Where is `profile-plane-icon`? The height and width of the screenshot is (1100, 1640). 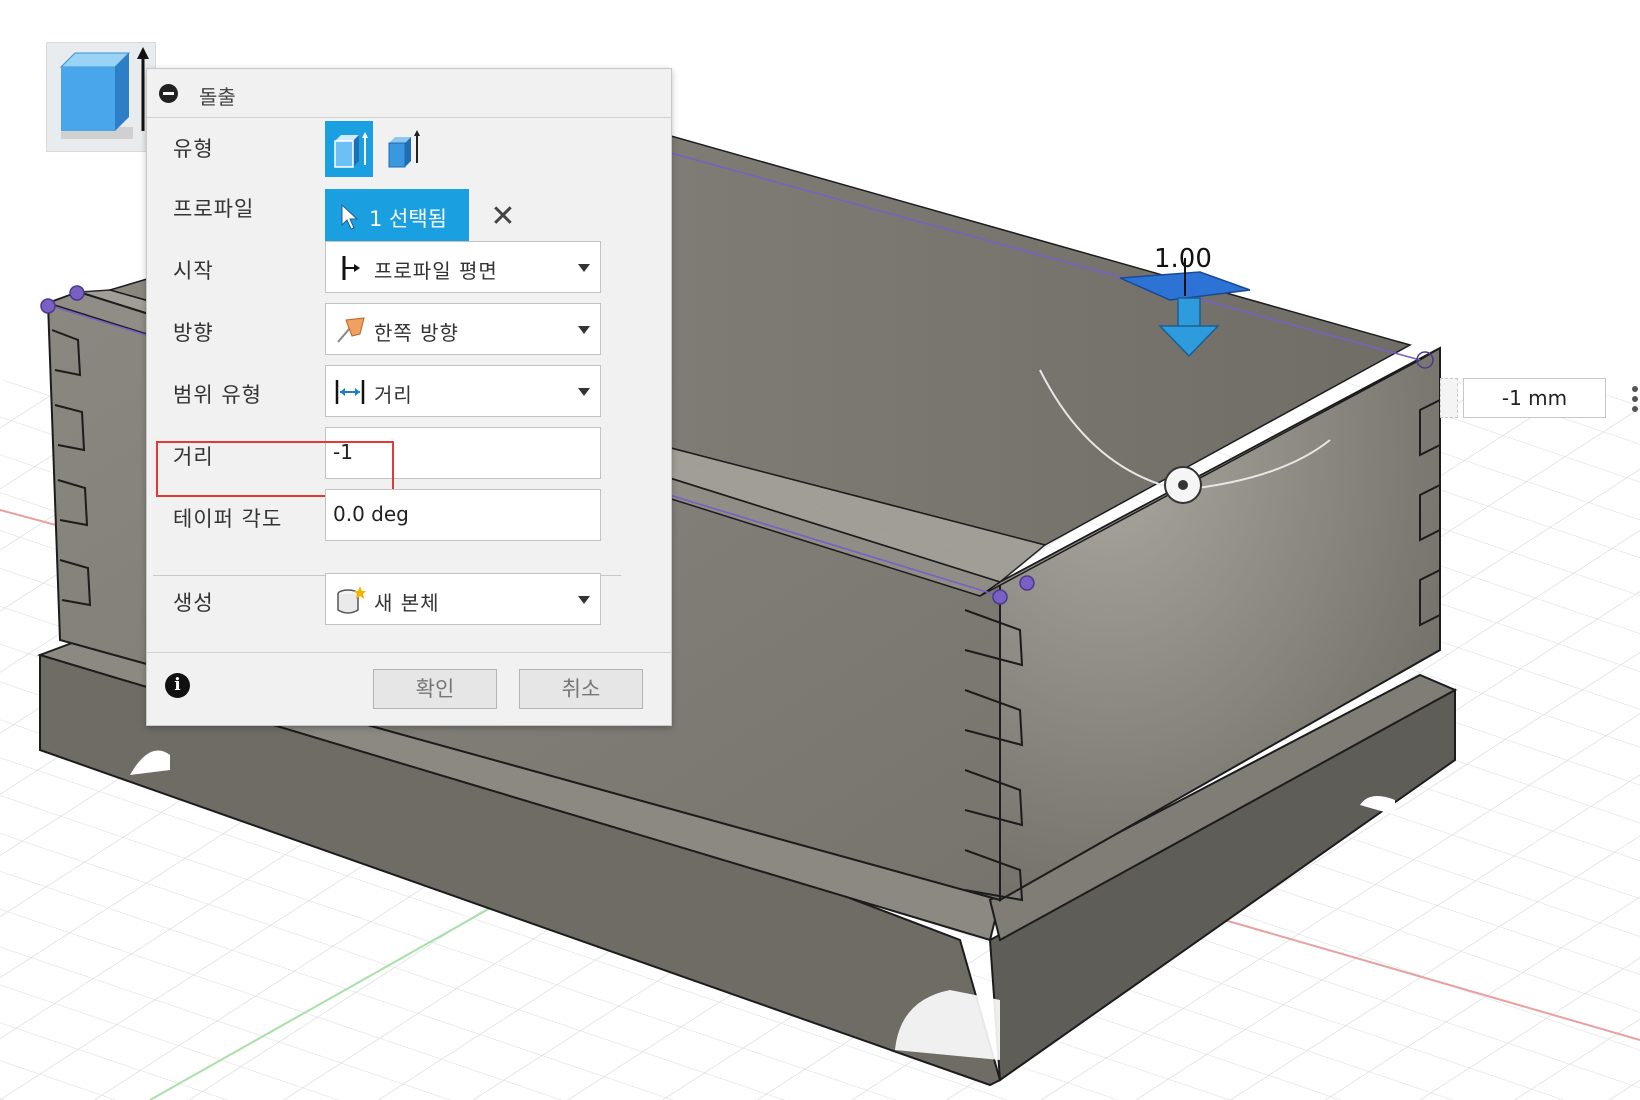 profile-plane-icon is located at coordinates (351, 268).